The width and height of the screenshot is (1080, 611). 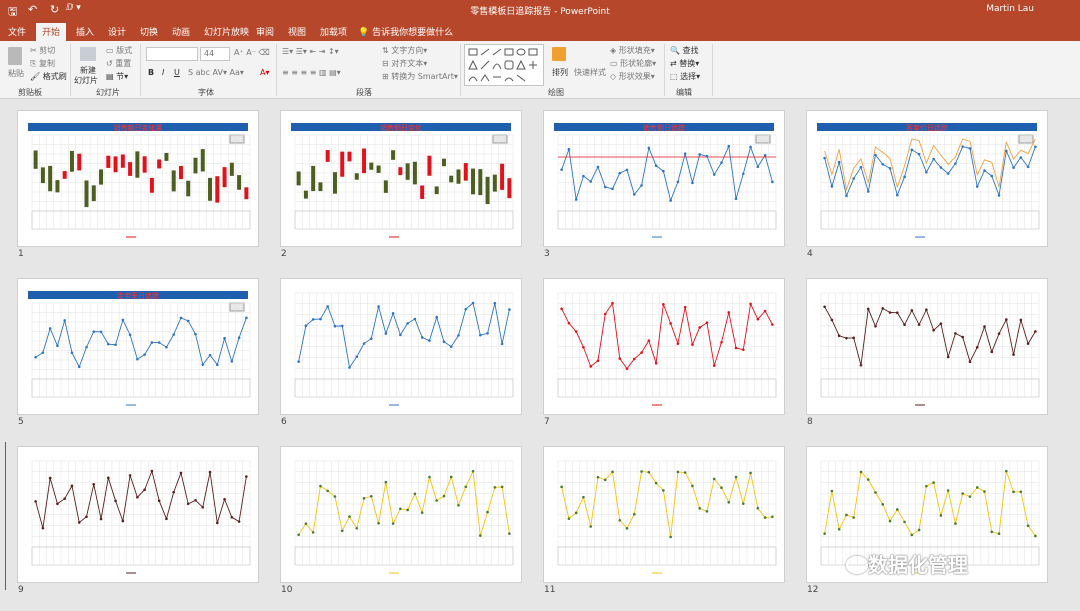 I want to click on insertion-marker, so click(x=5, y=516).